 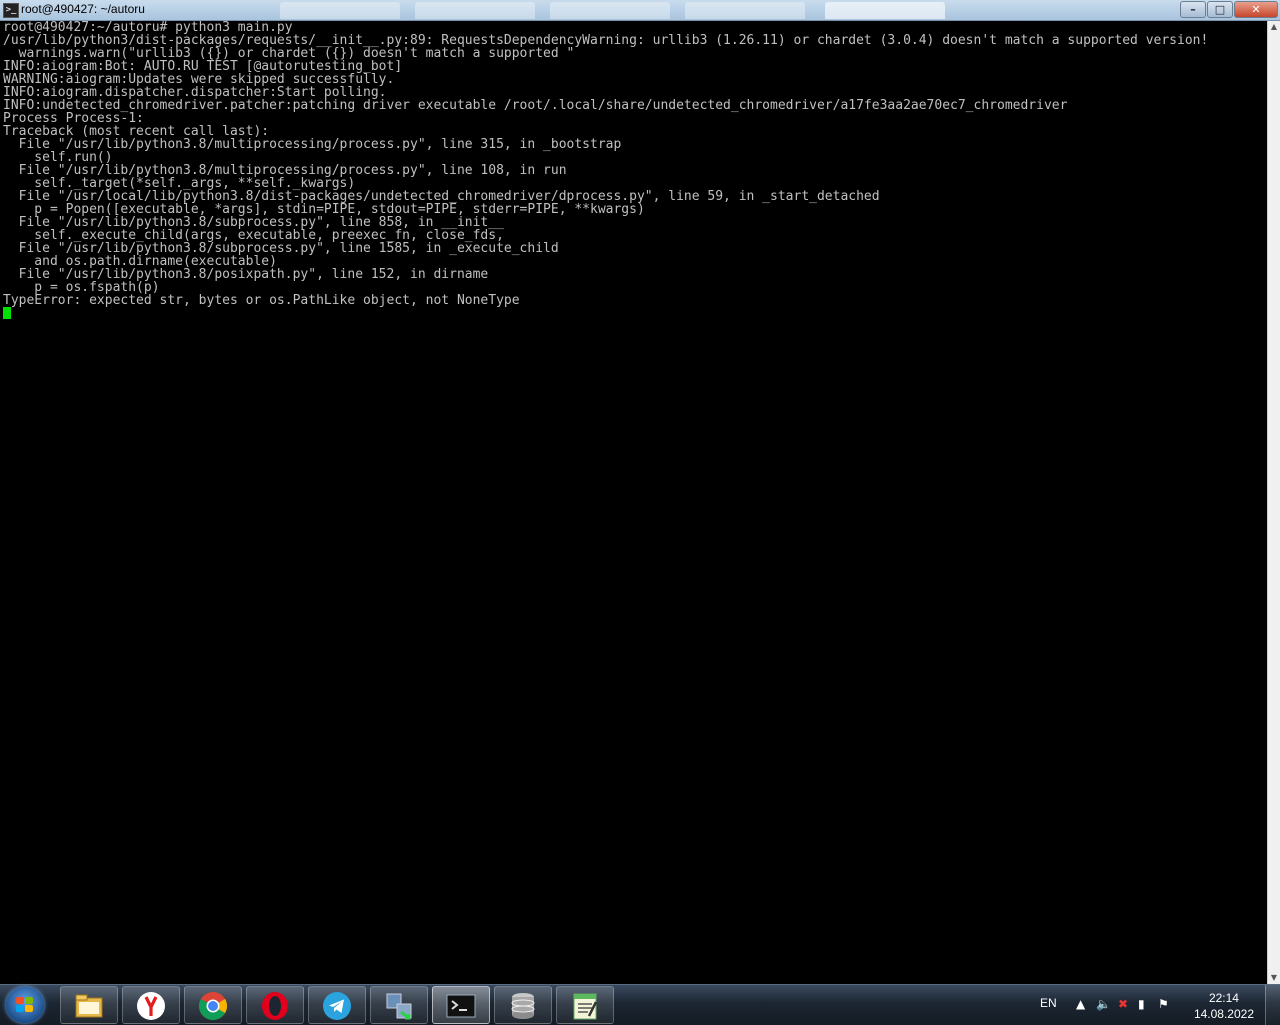 What do you see at coordinates (1274, 978) in the screenshot?
I see `scroll-down-icon: ▼` at bounding box center [1274, 978].